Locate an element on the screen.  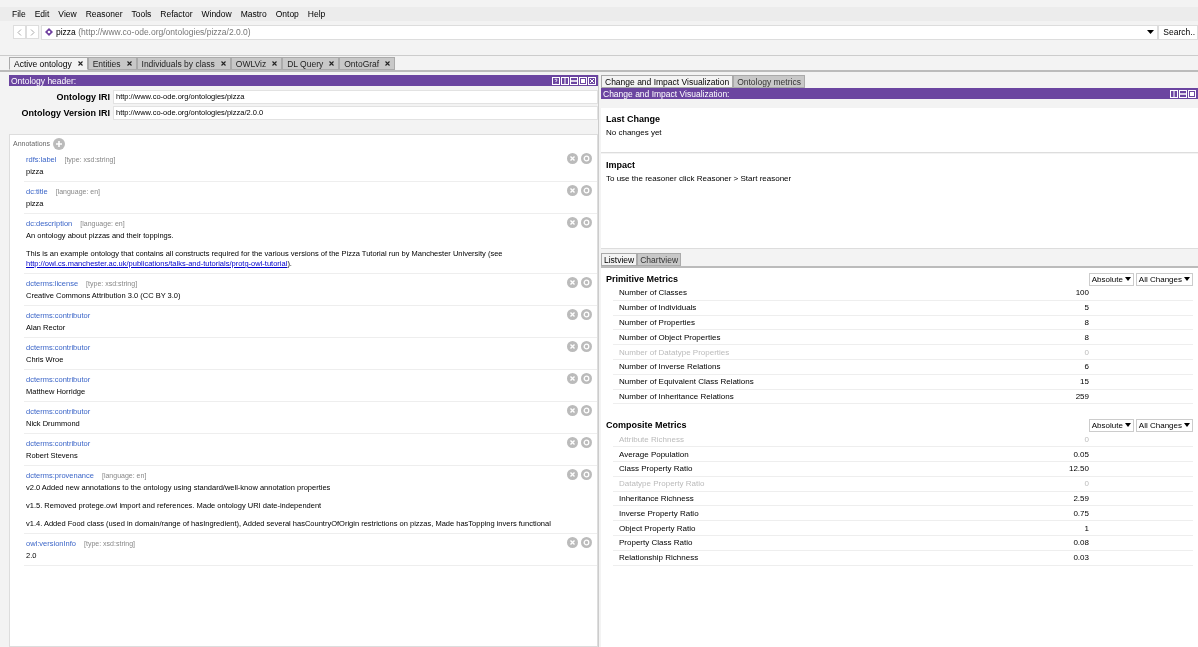
forward-button is located at coordinates (32, 32).